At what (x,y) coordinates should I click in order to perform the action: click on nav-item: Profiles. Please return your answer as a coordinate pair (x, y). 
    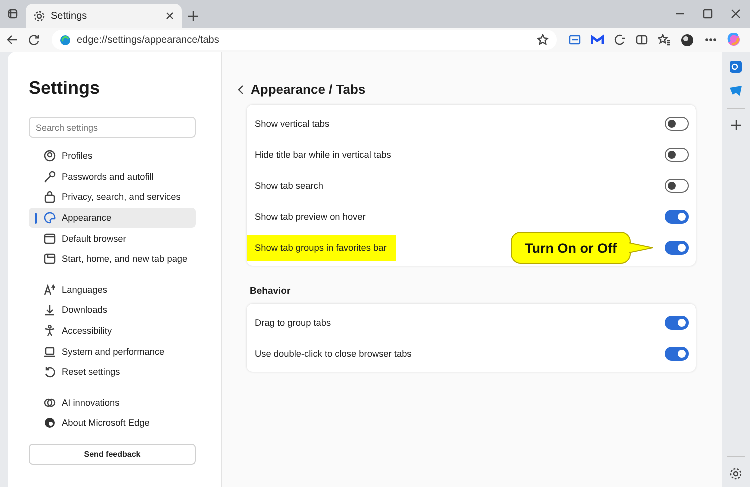
    Looking at the image, I should click on (112, 156).